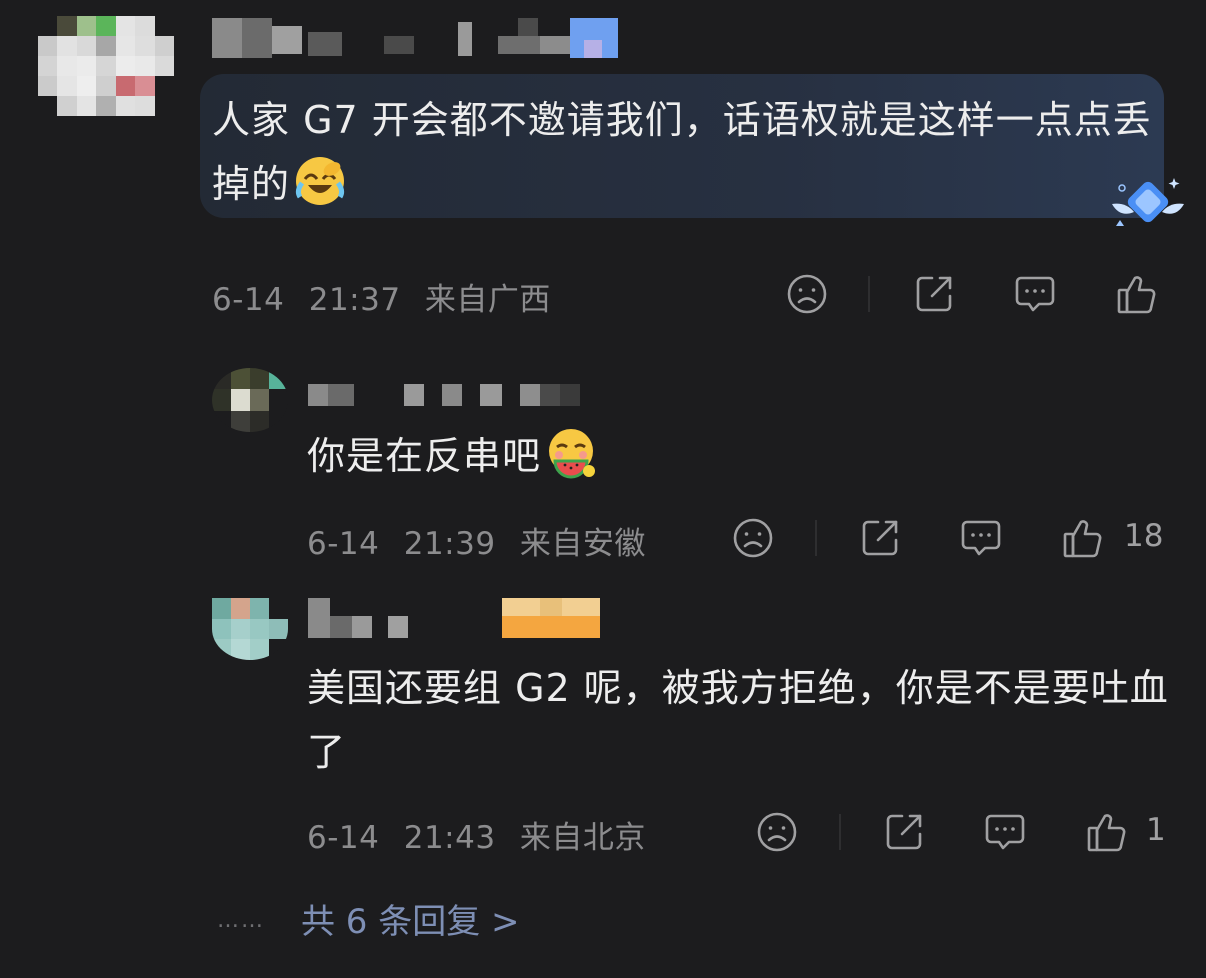 Image resolution: width=1206 pixels, height=978 pixels. Describe the element at coordinates (747, 456) in the screenshot. I see `reply-text: 你是在反串吧` at that location.